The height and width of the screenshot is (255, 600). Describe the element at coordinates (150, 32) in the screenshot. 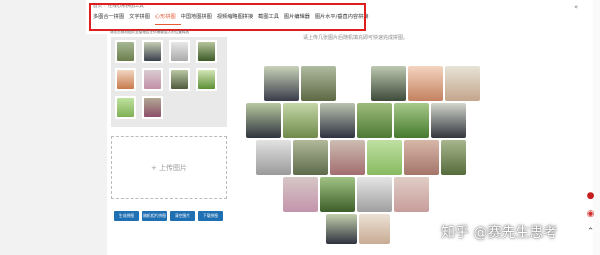

I see `drag-hint: 请点击拖动图片至整理区在你需要插入的位置释放` at that location.